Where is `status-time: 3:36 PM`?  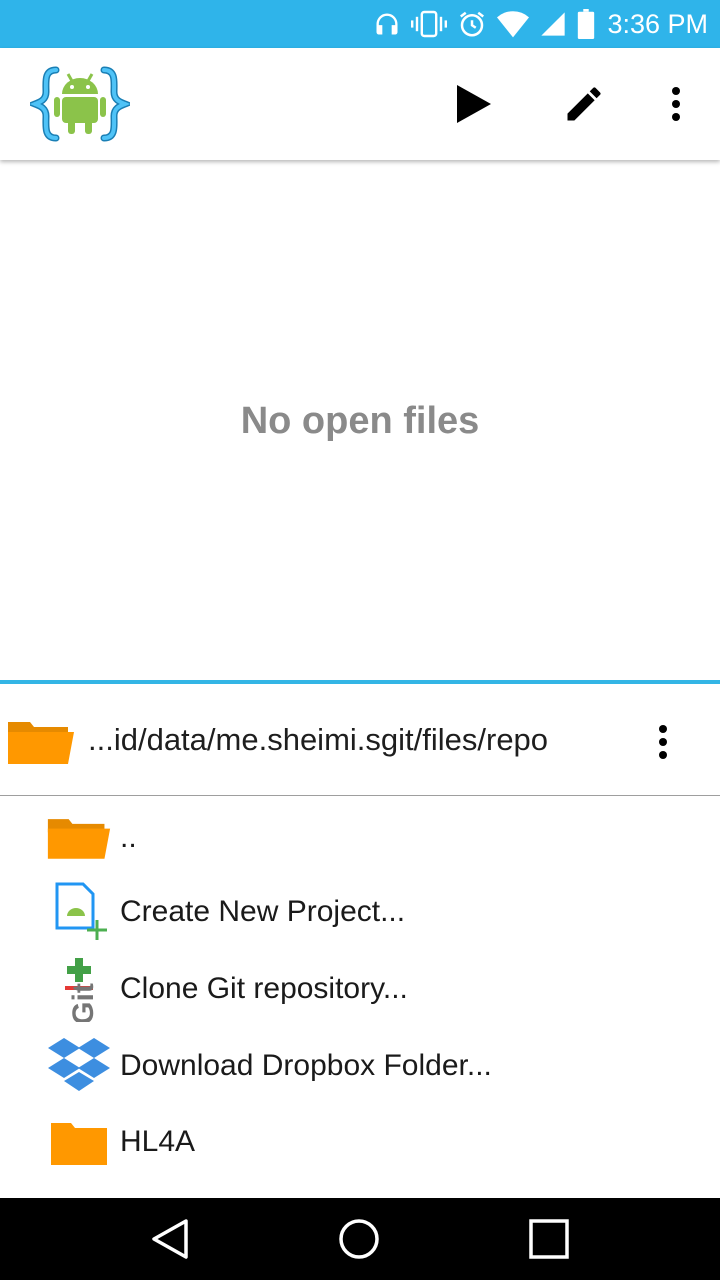
status-time: 3:36 PM is located at coordinates (657, 23).